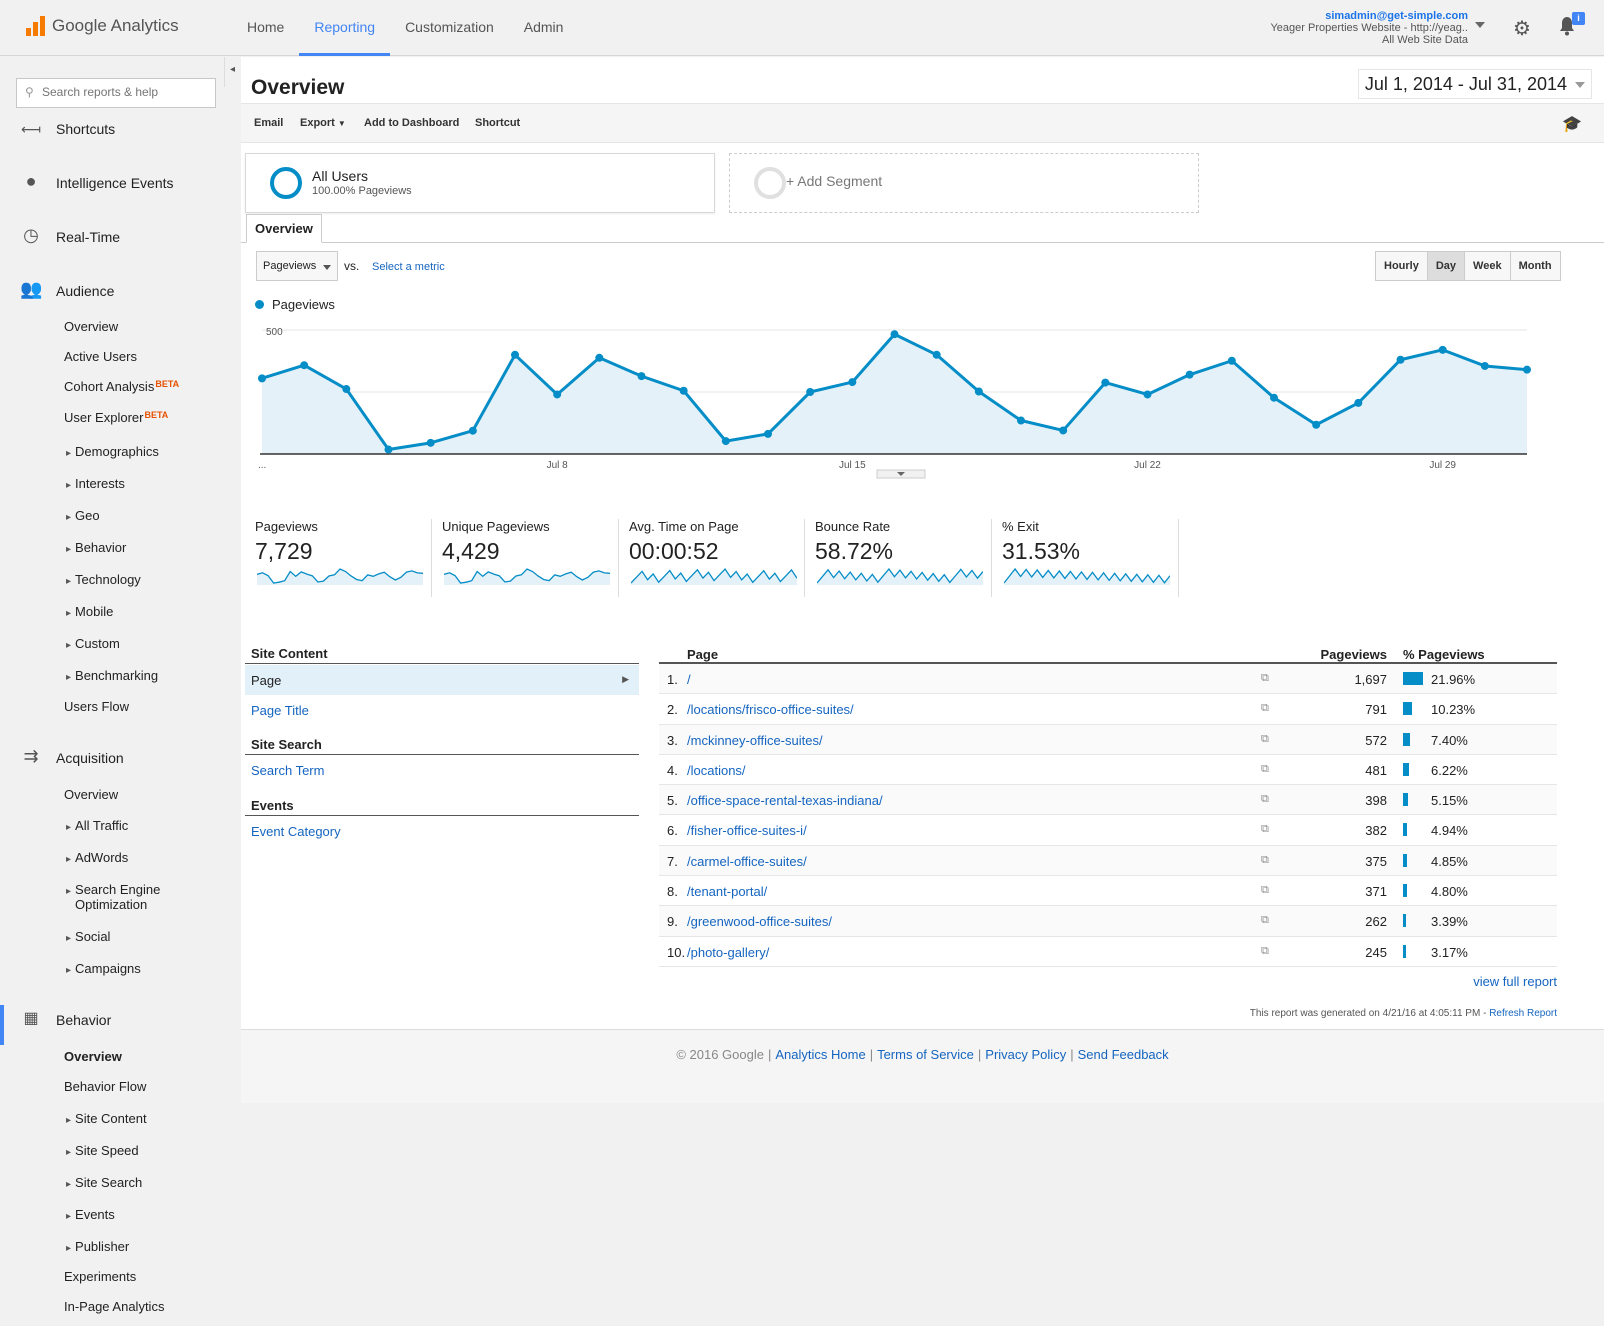 This screenshot has width=1604, height=1326. I want to click on dimension-page-title: Page Title, so click(280, 710).